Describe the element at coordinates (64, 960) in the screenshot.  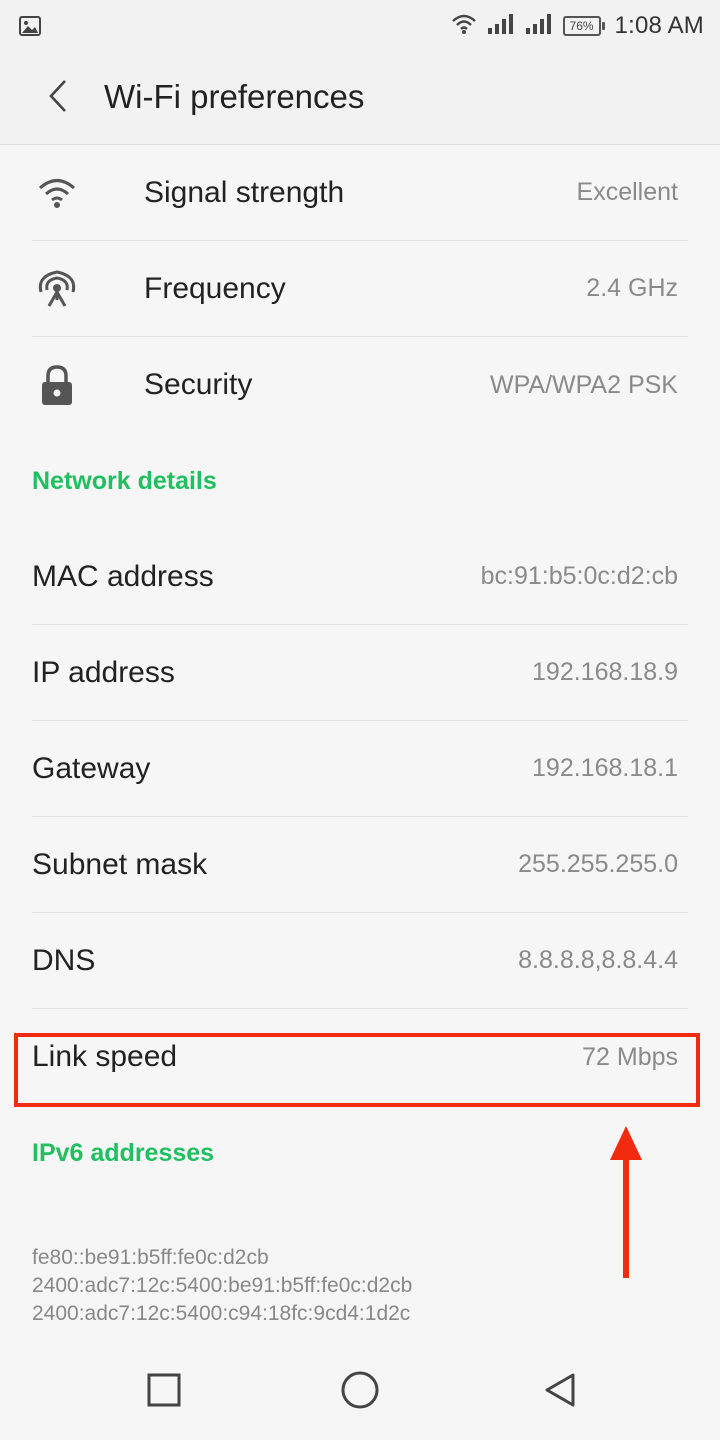
I see `row-label: DNS` at that location.